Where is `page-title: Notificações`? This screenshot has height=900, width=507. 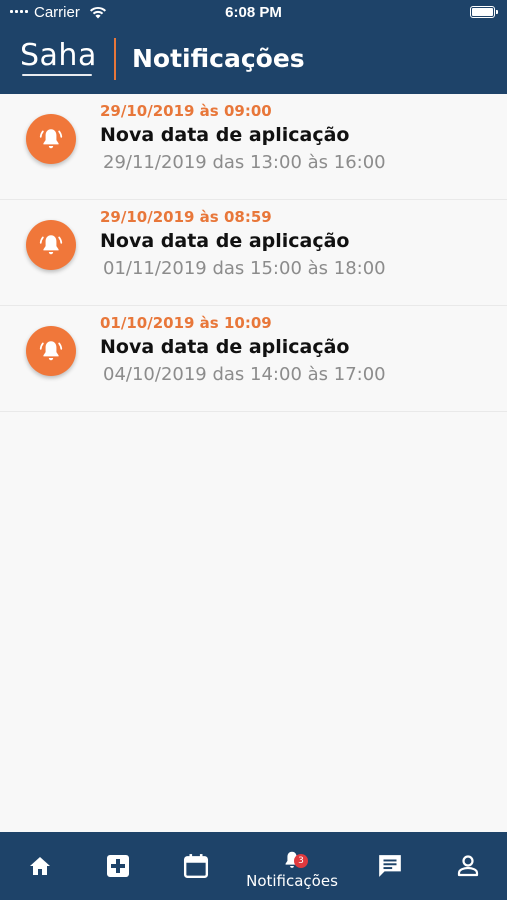 page-title: Notificações is located at coordinates (218, 58).